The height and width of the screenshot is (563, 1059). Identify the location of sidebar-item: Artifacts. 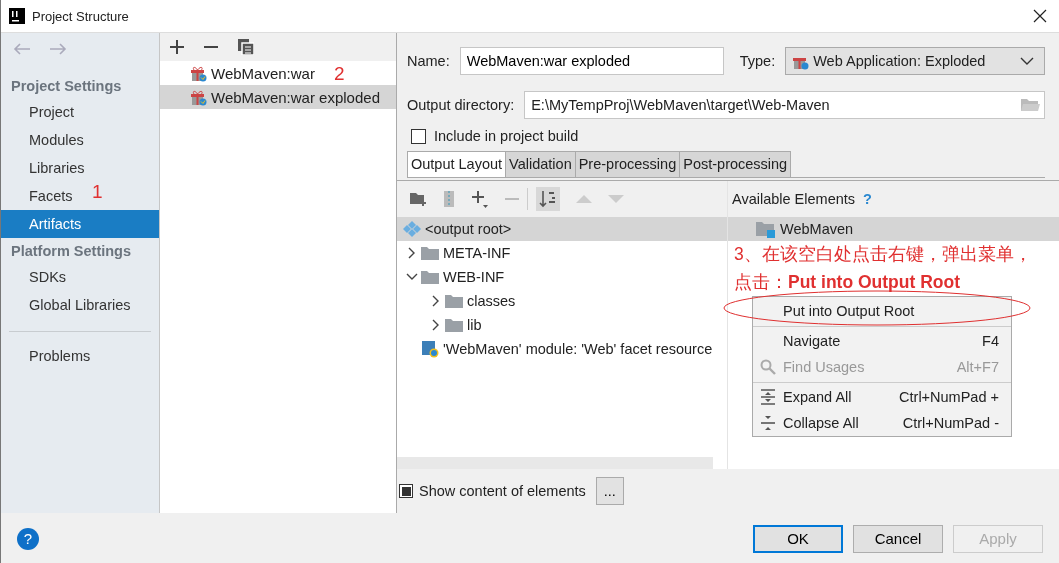
(80, 224).